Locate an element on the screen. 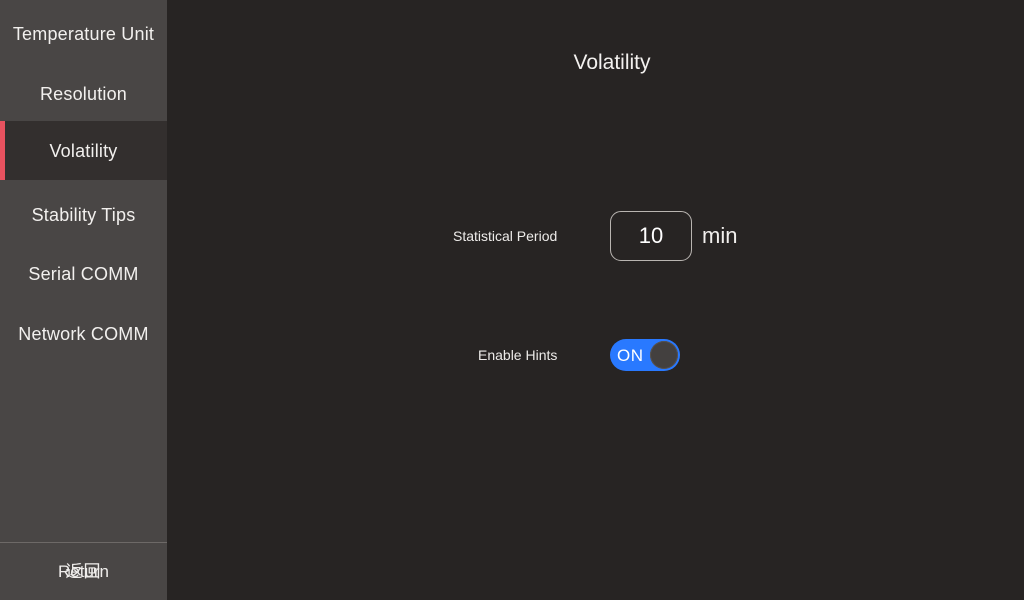  sidebar-item-network-comm: Network COMM is located at coordinates (83, 333).